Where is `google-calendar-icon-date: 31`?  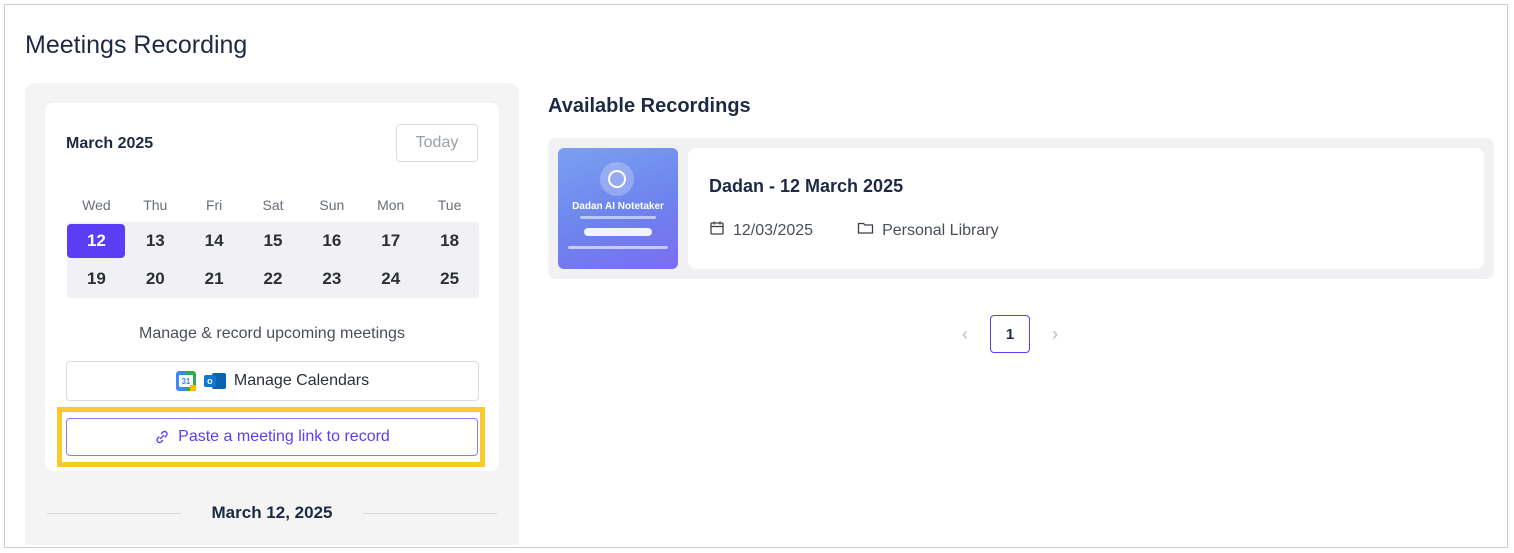
google-calendar-icon-date: 31 is located at coordinates (185, 381).